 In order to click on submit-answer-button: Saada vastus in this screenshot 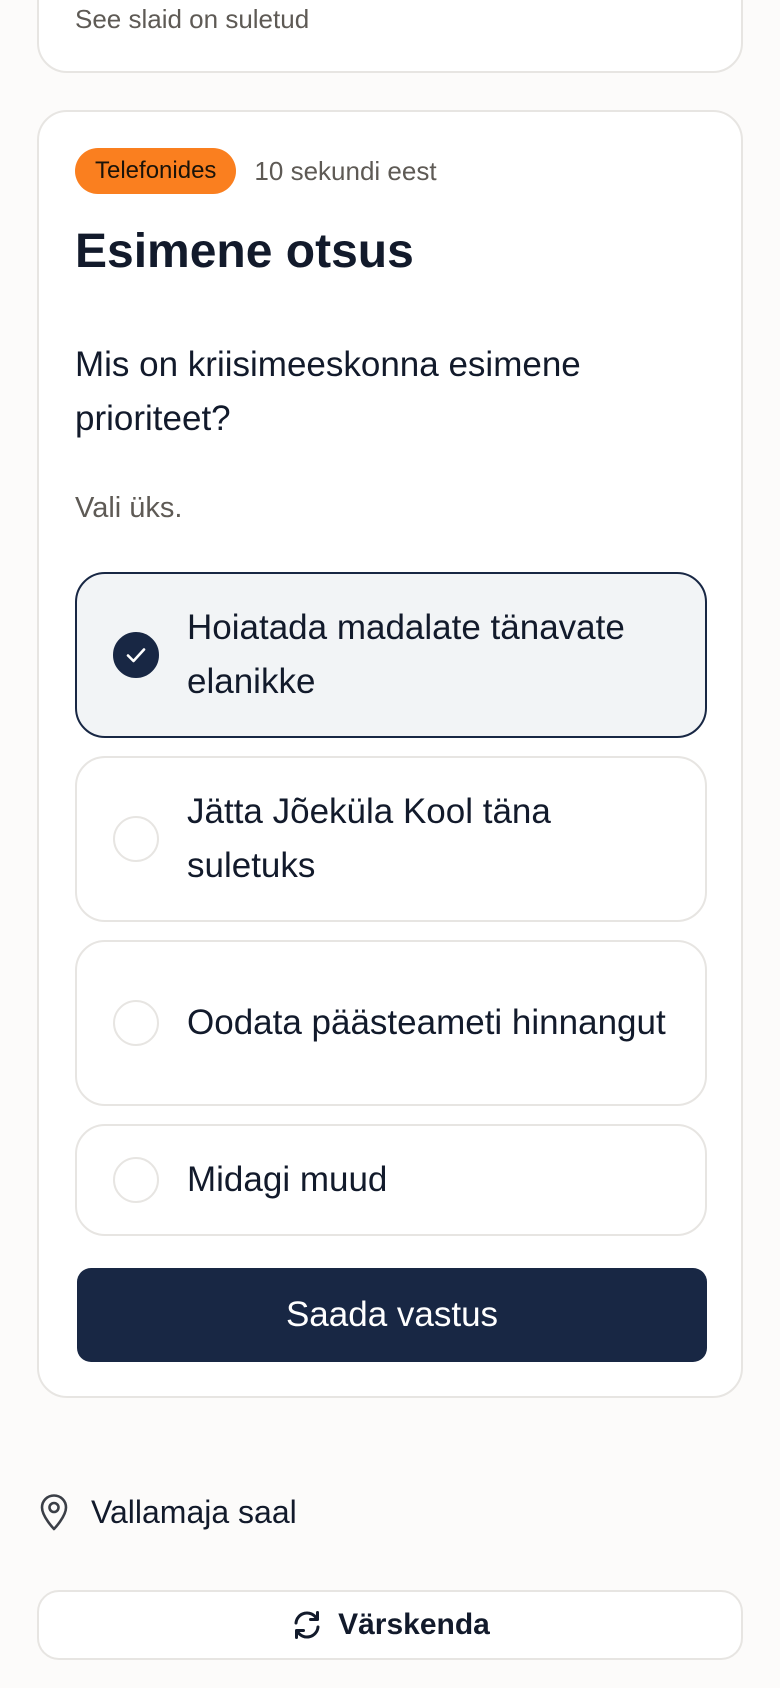, I will do `click(392, 1315)`.